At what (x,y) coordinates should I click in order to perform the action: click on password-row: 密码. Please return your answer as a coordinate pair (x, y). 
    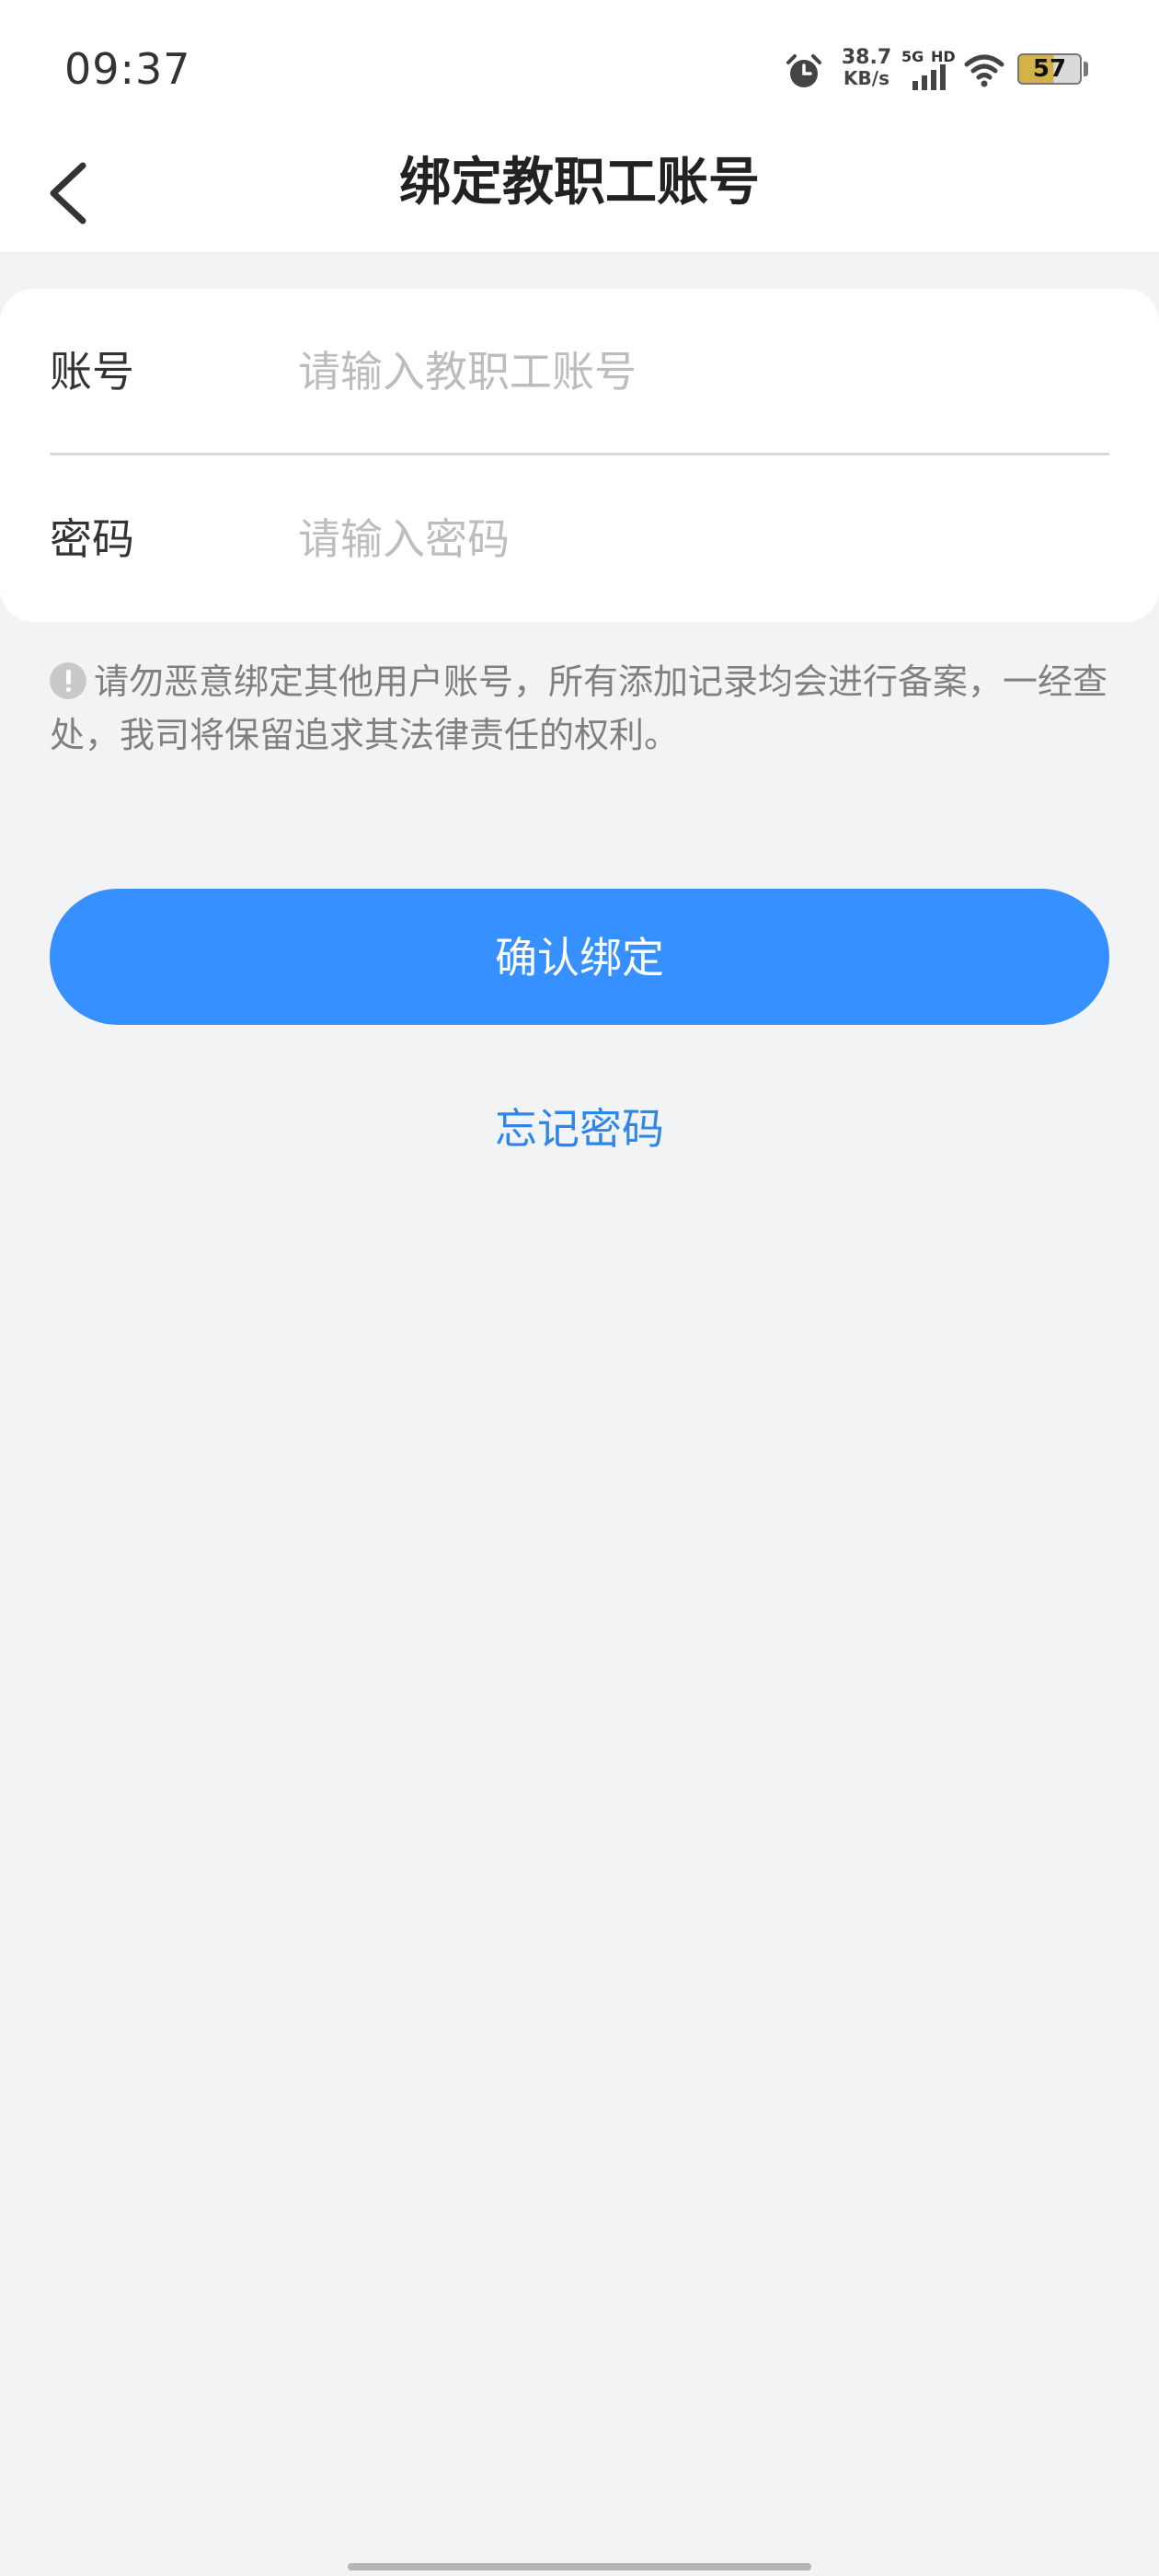
    Looking at the image, I should click on (579, 539).